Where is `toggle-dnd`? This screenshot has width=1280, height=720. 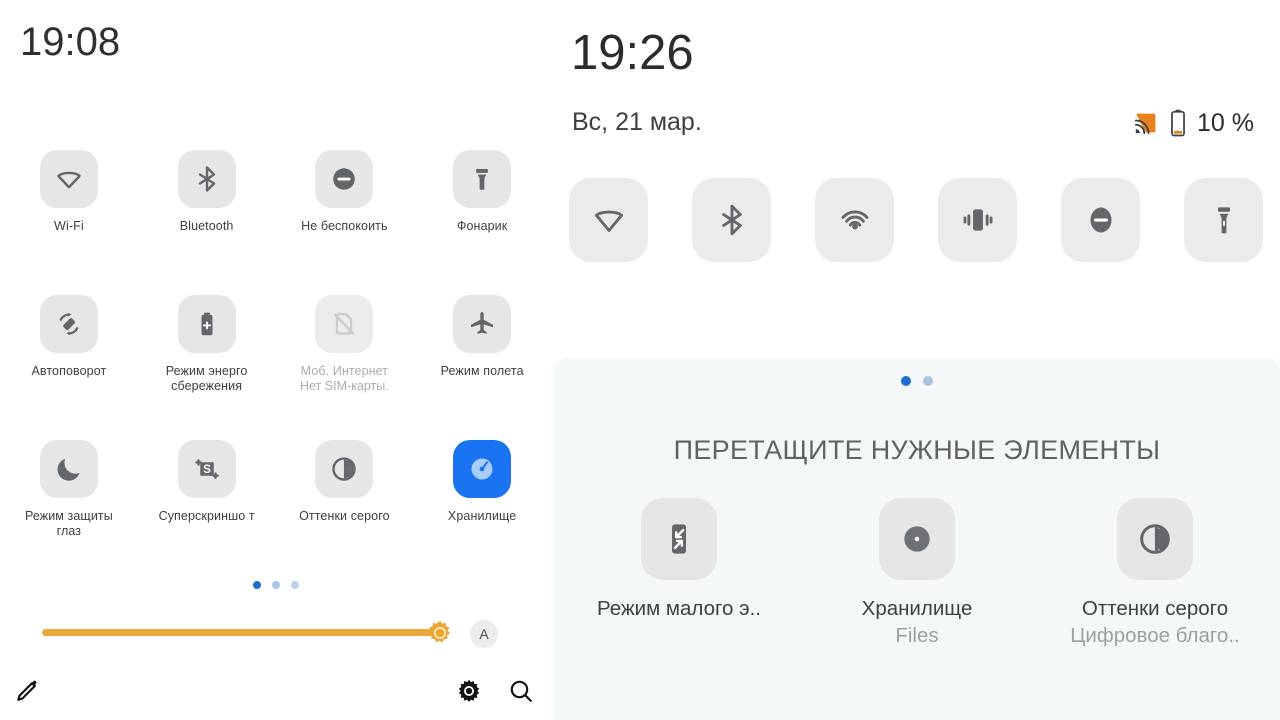 toggle-dnd is located at coordinates (1100, 220).